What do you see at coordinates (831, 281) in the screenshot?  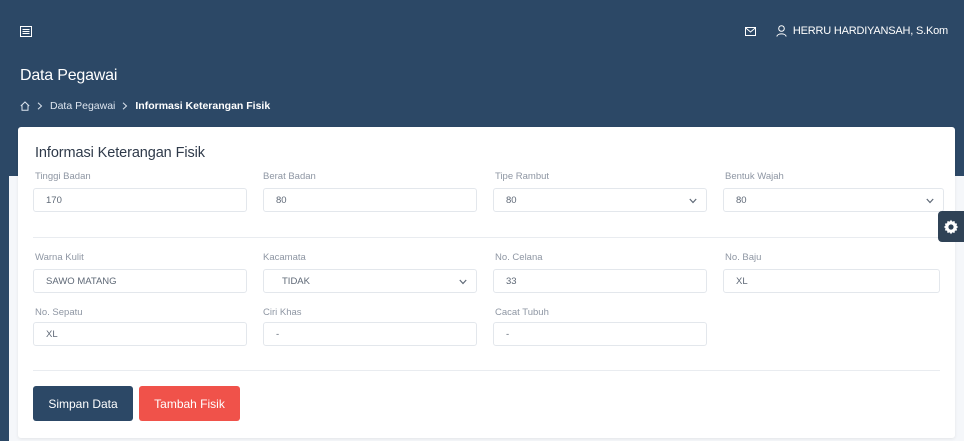 I see `no-baju-input: XL` at bounding box center [831, 281].